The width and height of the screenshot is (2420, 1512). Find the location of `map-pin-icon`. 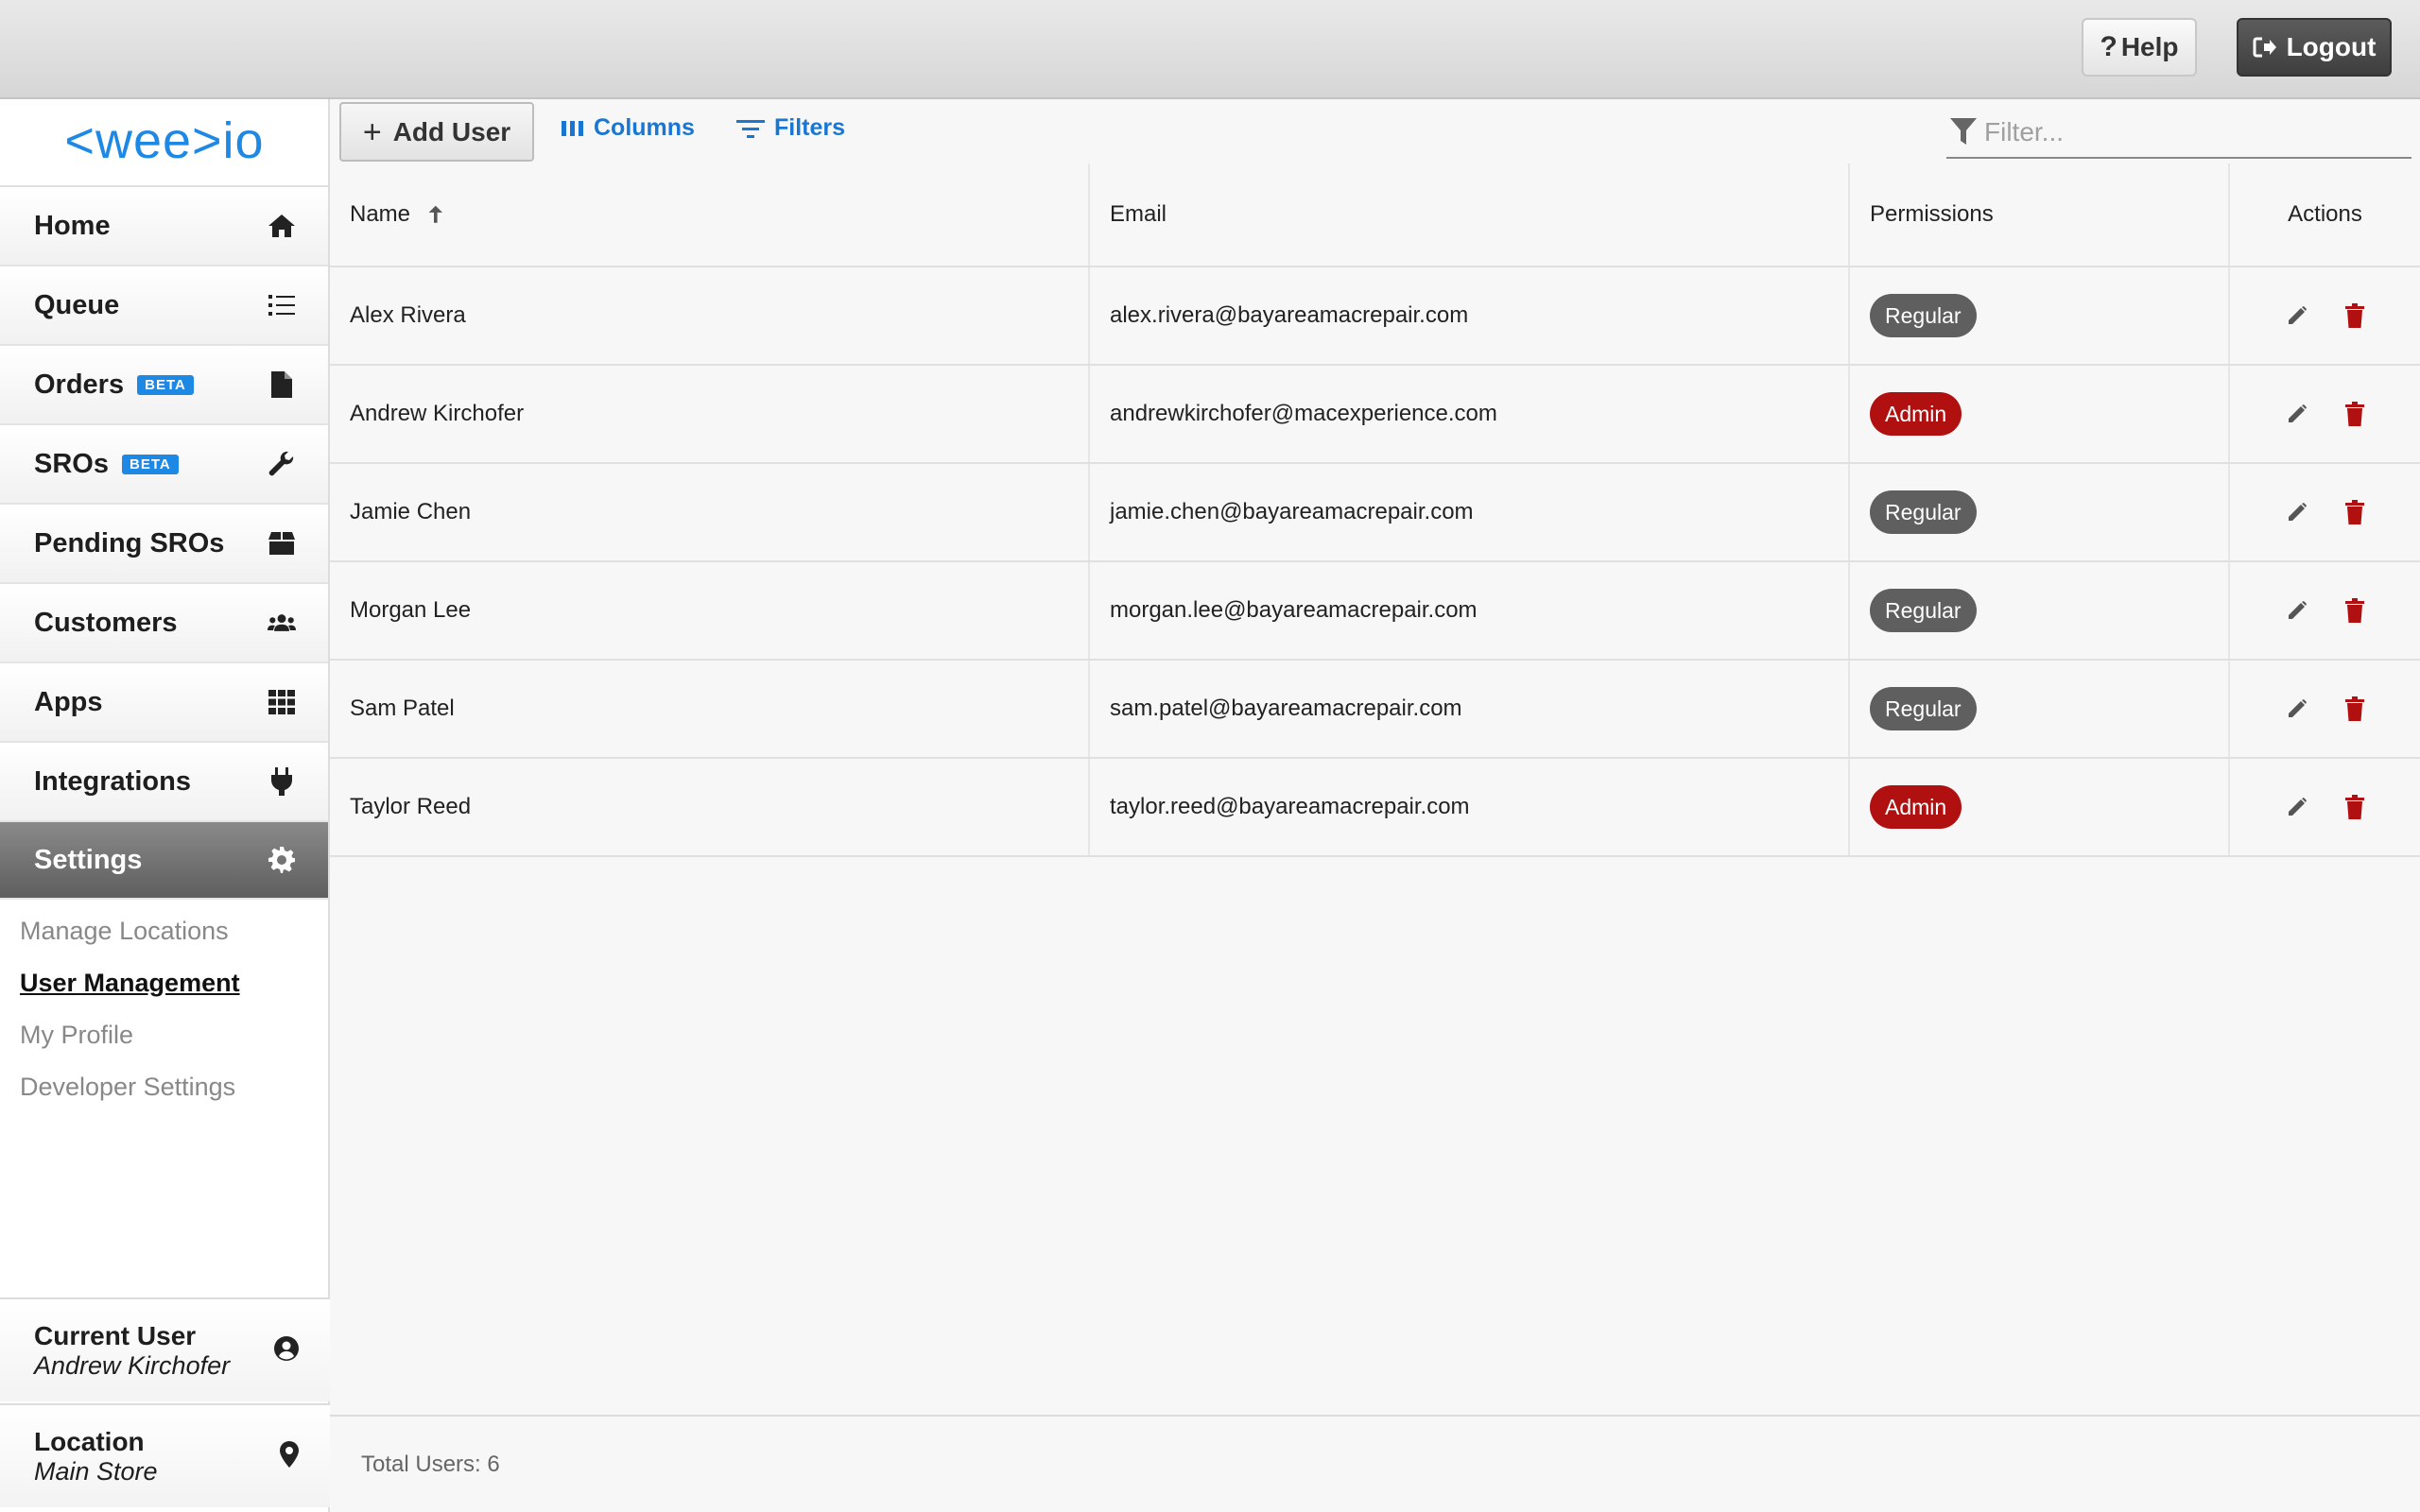

map-pin-icon is located at coordinates (289, 1456).